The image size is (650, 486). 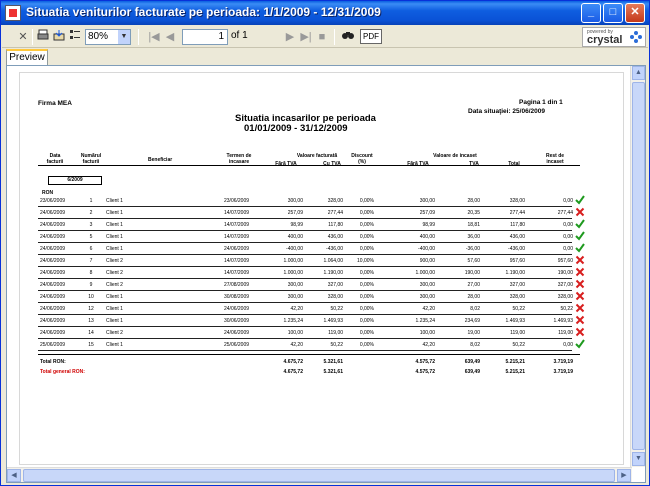 What do you see at coordinates (565, 333) in the screenshot?
I see `cell-remaining: 119,00` at bounding box center [565, 333].